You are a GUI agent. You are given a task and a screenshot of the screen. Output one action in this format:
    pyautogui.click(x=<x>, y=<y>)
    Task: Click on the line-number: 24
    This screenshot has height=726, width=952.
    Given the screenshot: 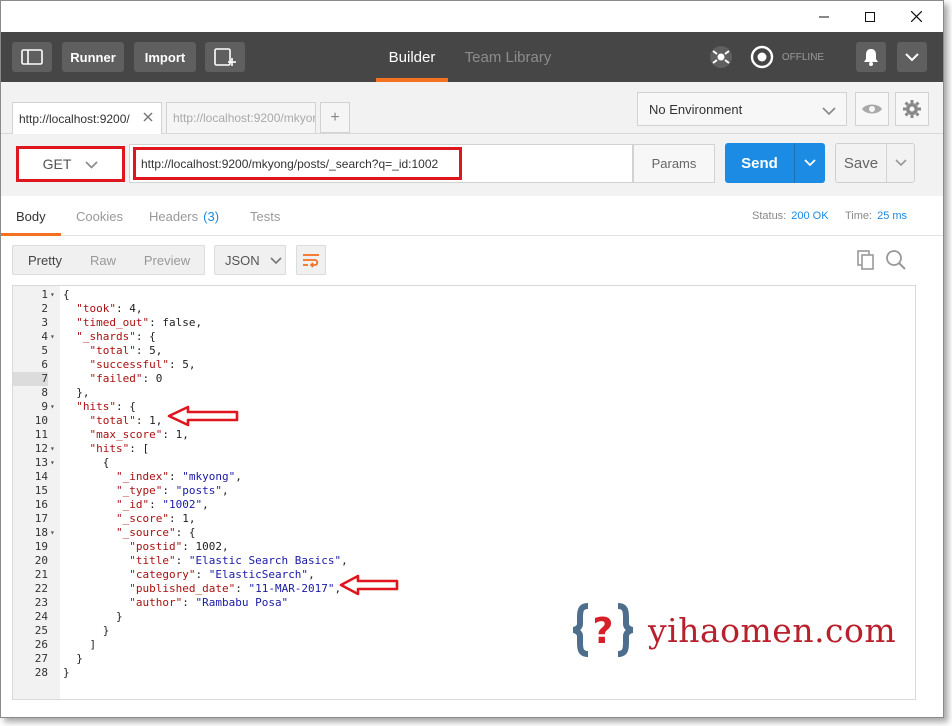 What is the action you would take?
    pyautogui.click(x=41, y=616)
    